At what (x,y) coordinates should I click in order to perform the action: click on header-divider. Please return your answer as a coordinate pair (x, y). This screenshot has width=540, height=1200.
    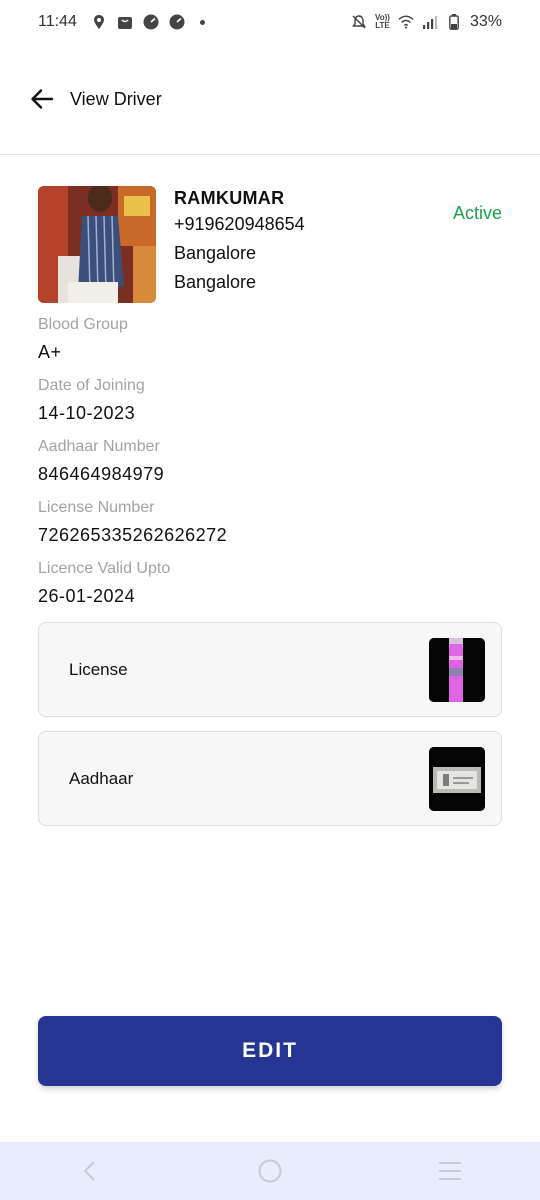
    Looking at the image, I should click on (270, 154).